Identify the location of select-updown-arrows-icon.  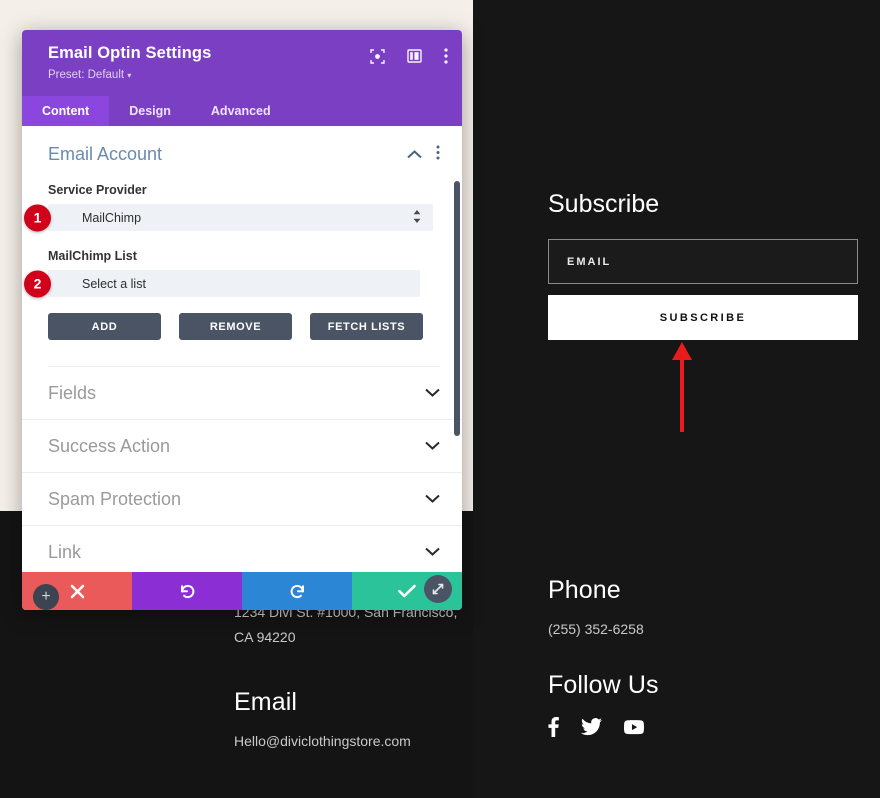
(417, 217).